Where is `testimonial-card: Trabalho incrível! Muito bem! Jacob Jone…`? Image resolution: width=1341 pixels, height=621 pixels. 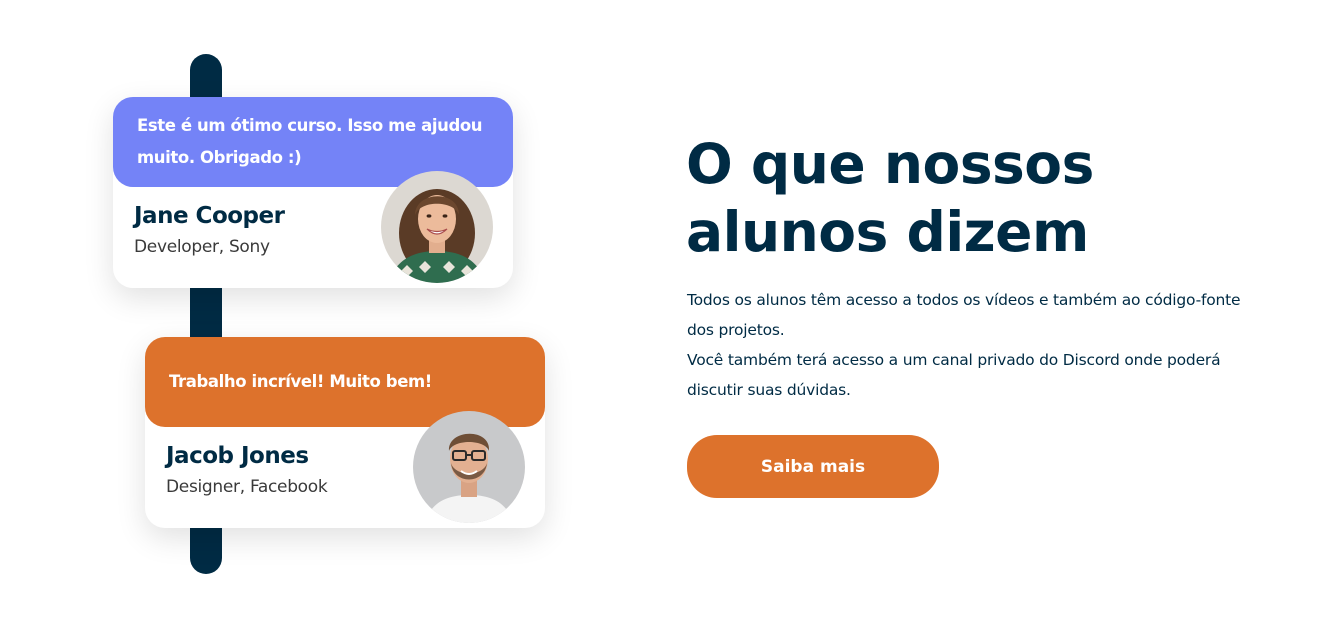
testimonial-card: Trabalho incrível! Muito bem! Jacob Jone… is located at coordinates (345, 432).